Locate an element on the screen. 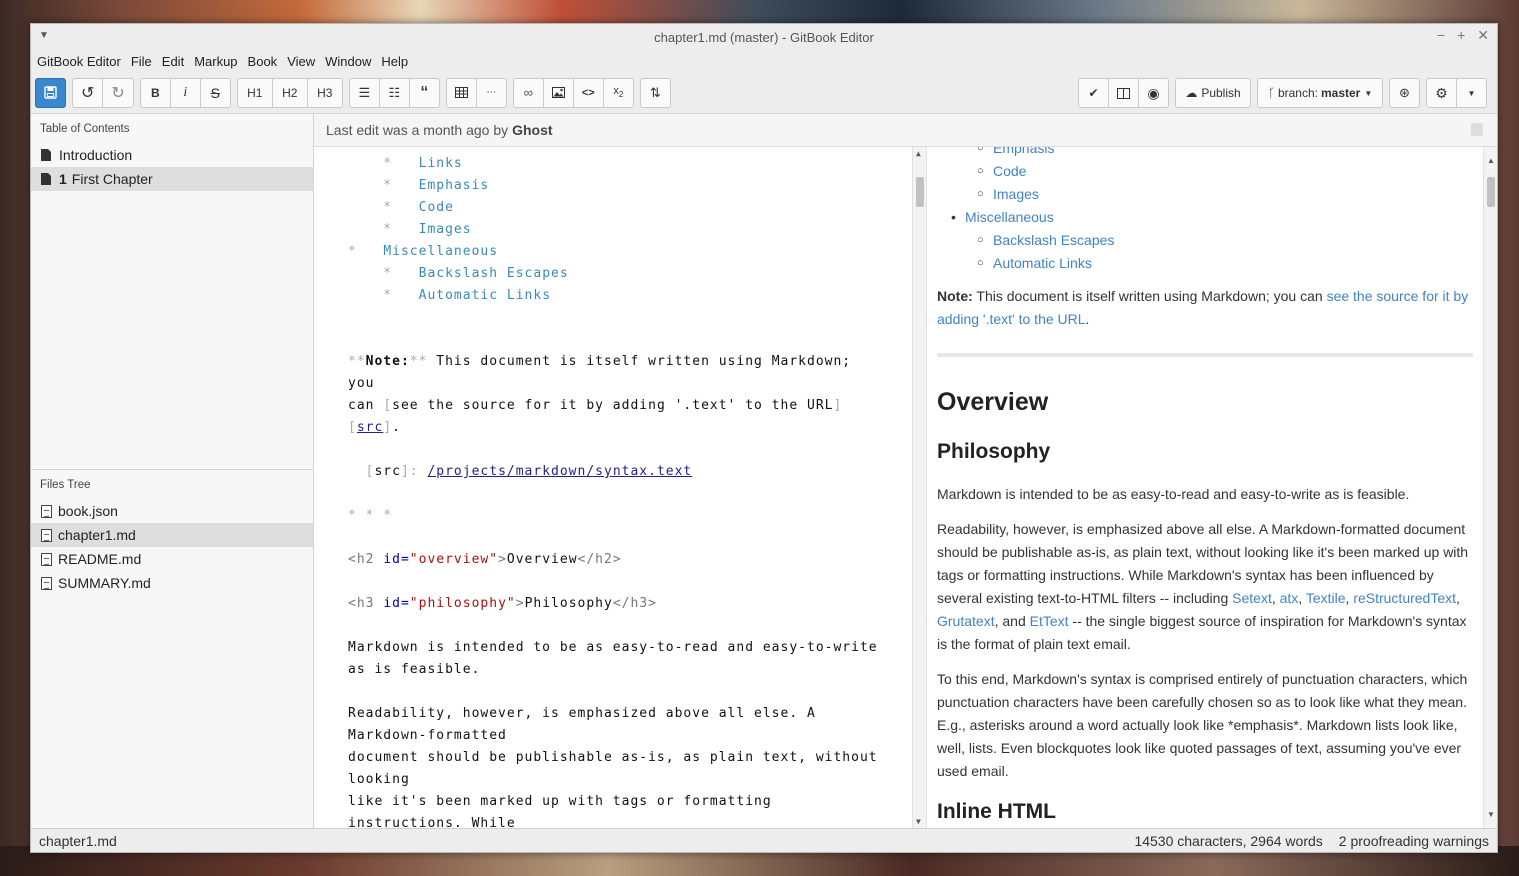 The width and height of the screenshot is (1519, 876). menu-edit: Edit is located at coordinates (176, 61).